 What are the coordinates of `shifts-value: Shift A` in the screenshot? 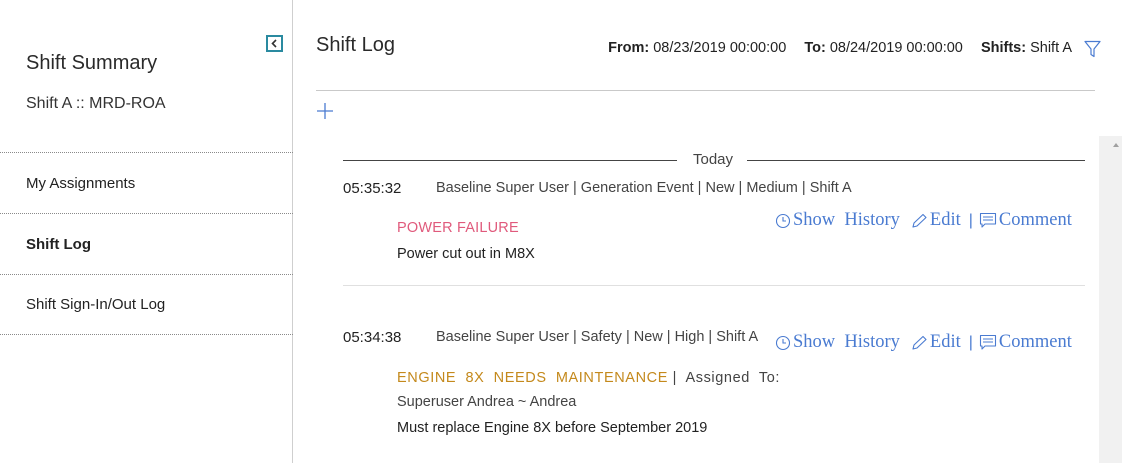 It's located at (1051, 48).